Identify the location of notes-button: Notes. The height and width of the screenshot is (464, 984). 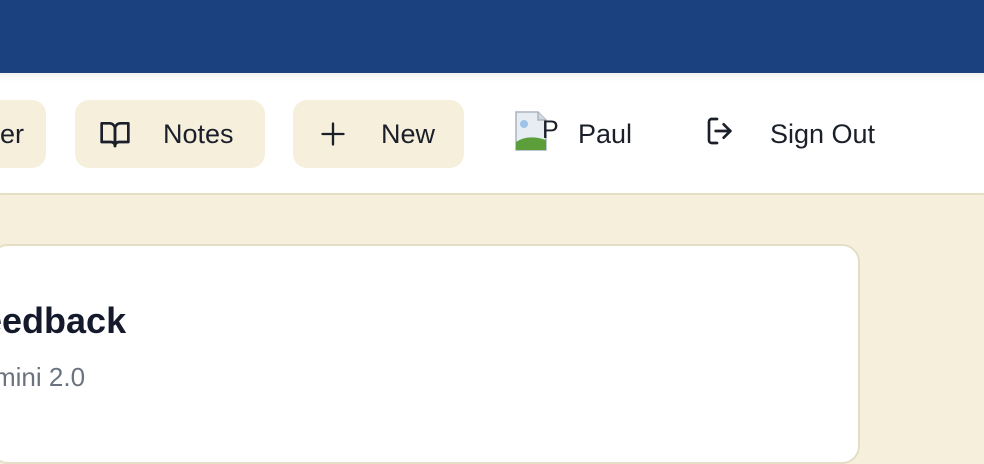
(170, 134).